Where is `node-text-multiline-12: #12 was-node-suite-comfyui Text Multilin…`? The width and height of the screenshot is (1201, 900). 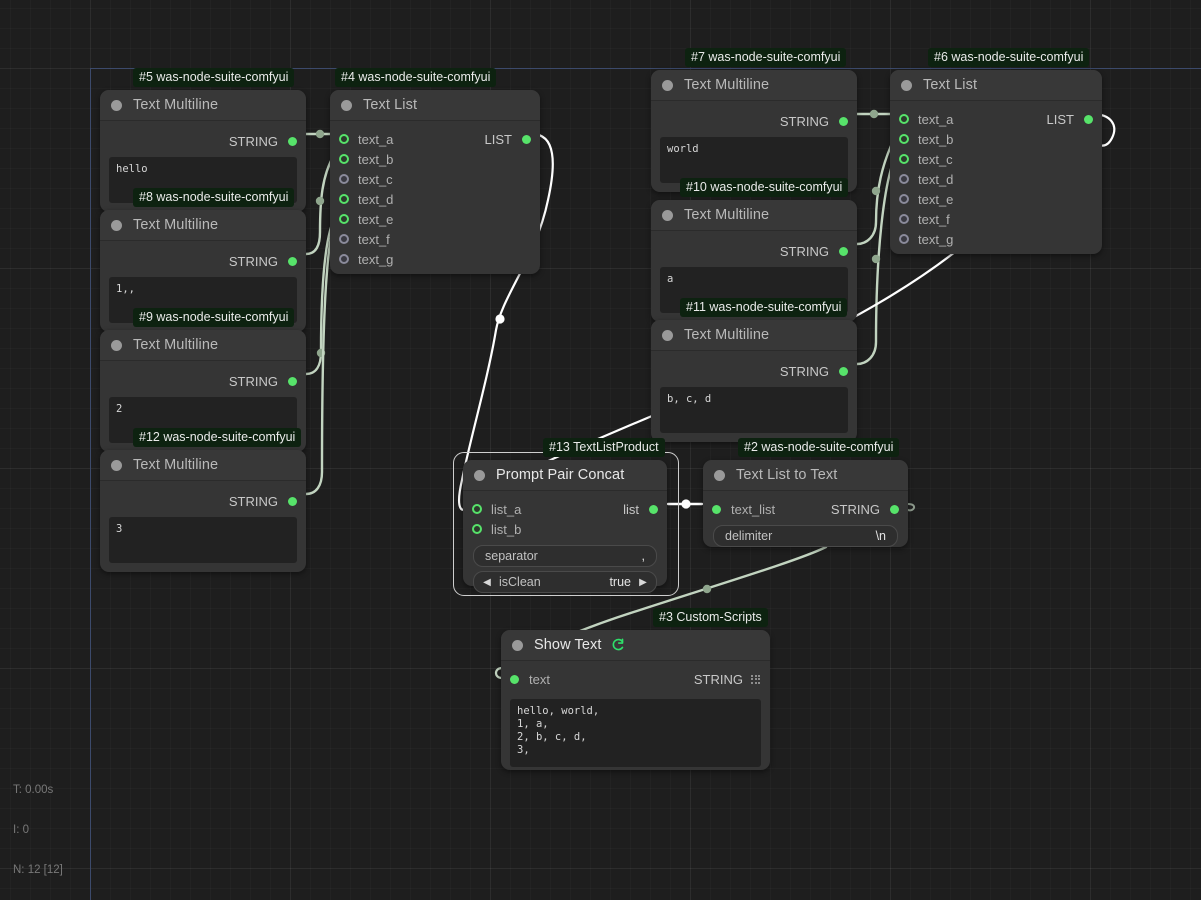
node-text-multiline-12: #12 was-node-suite-comfyui Text Multilin… is located at coordinates (203, 500).